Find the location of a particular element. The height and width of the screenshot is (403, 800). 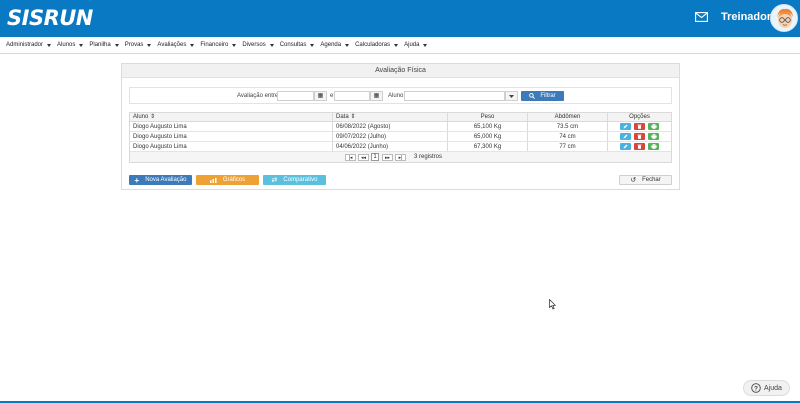

pagination: |◂ ◂◂ 1 ▸▸ ▸| 3 registros is located at coordinates (400, 157).